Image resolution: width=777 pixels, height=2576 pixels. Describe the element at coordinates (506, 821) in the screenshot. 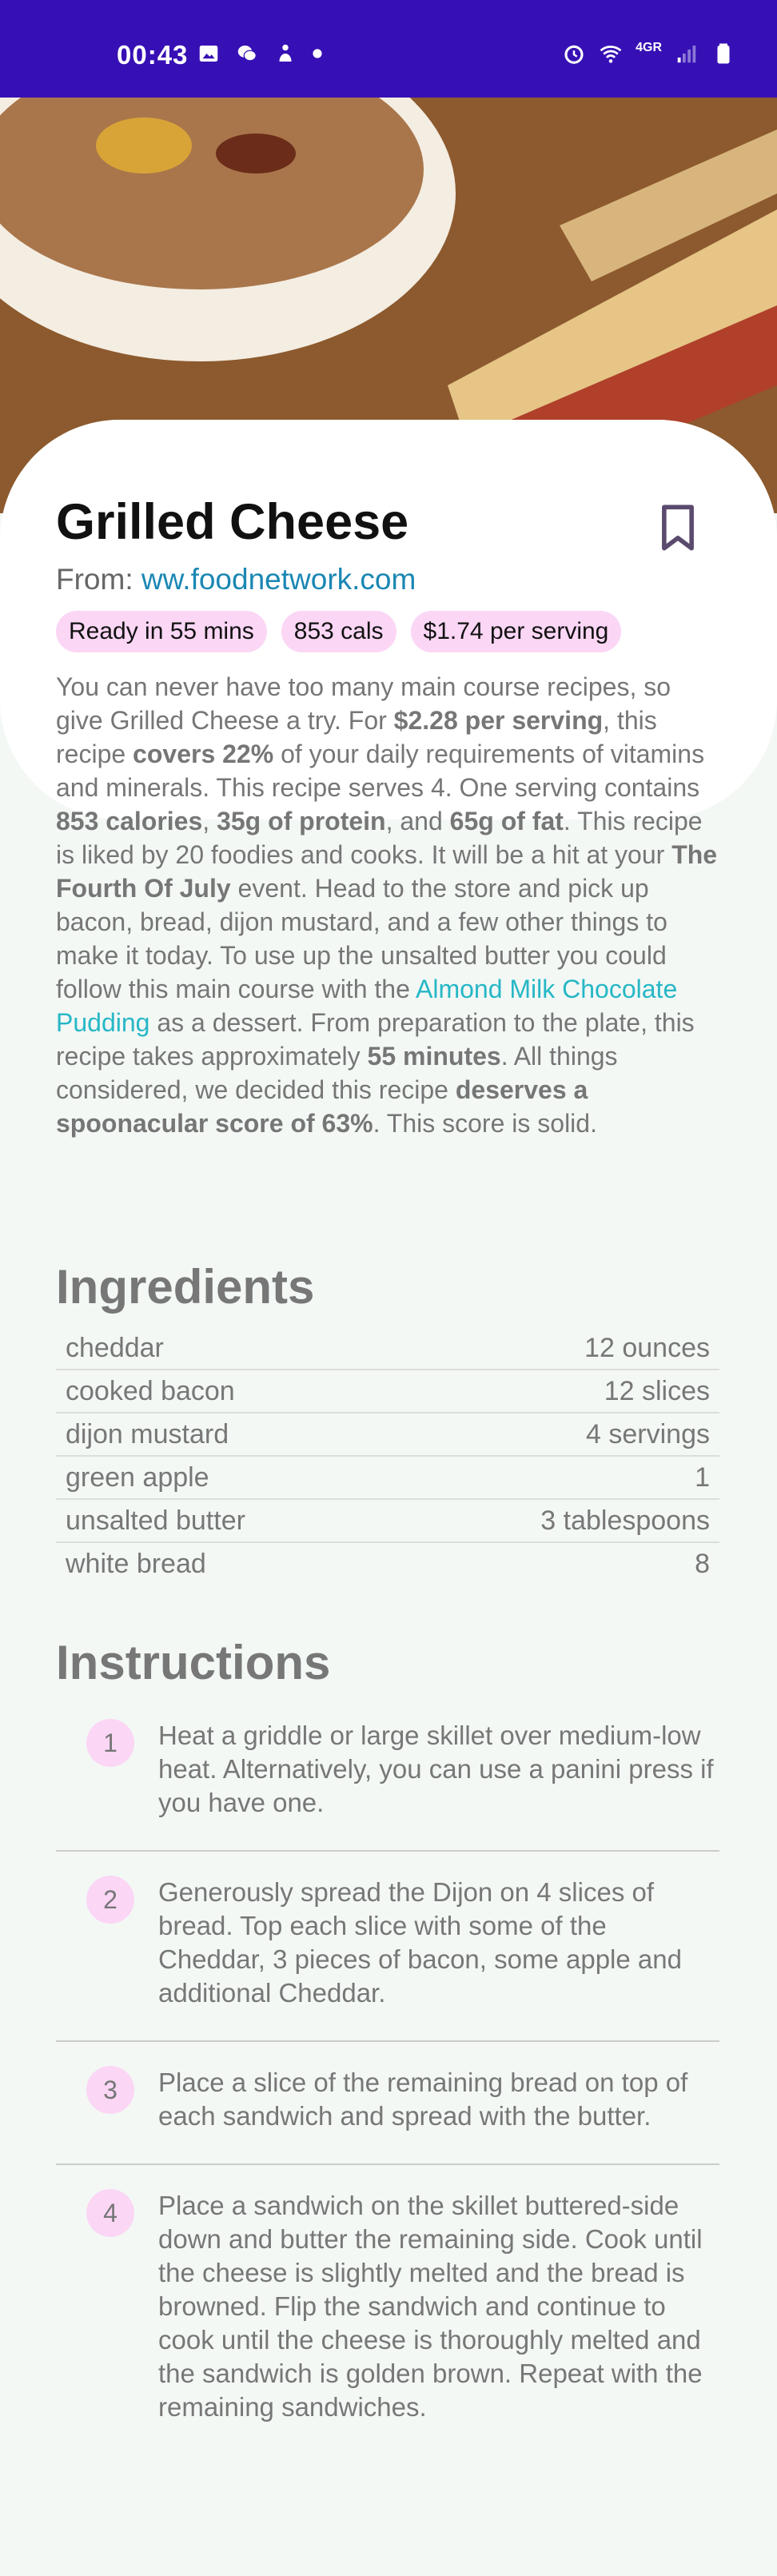

I see `summary-bold: 65g of fat` at that location.